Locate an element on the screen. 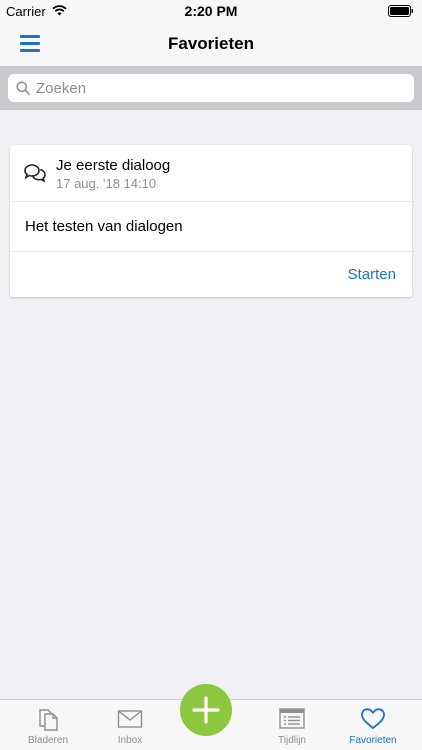 The image size is (422, 750). tab-label: Tijdlijn is located at coordinates (292, 740).